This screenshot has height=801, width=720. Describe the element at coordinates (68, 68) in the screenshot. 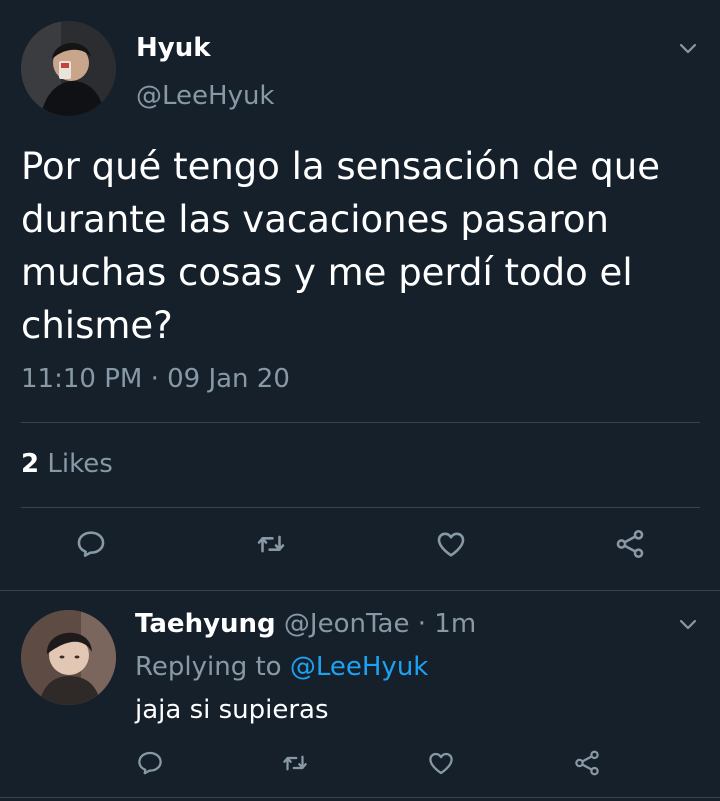

I see `avatar` at that location.